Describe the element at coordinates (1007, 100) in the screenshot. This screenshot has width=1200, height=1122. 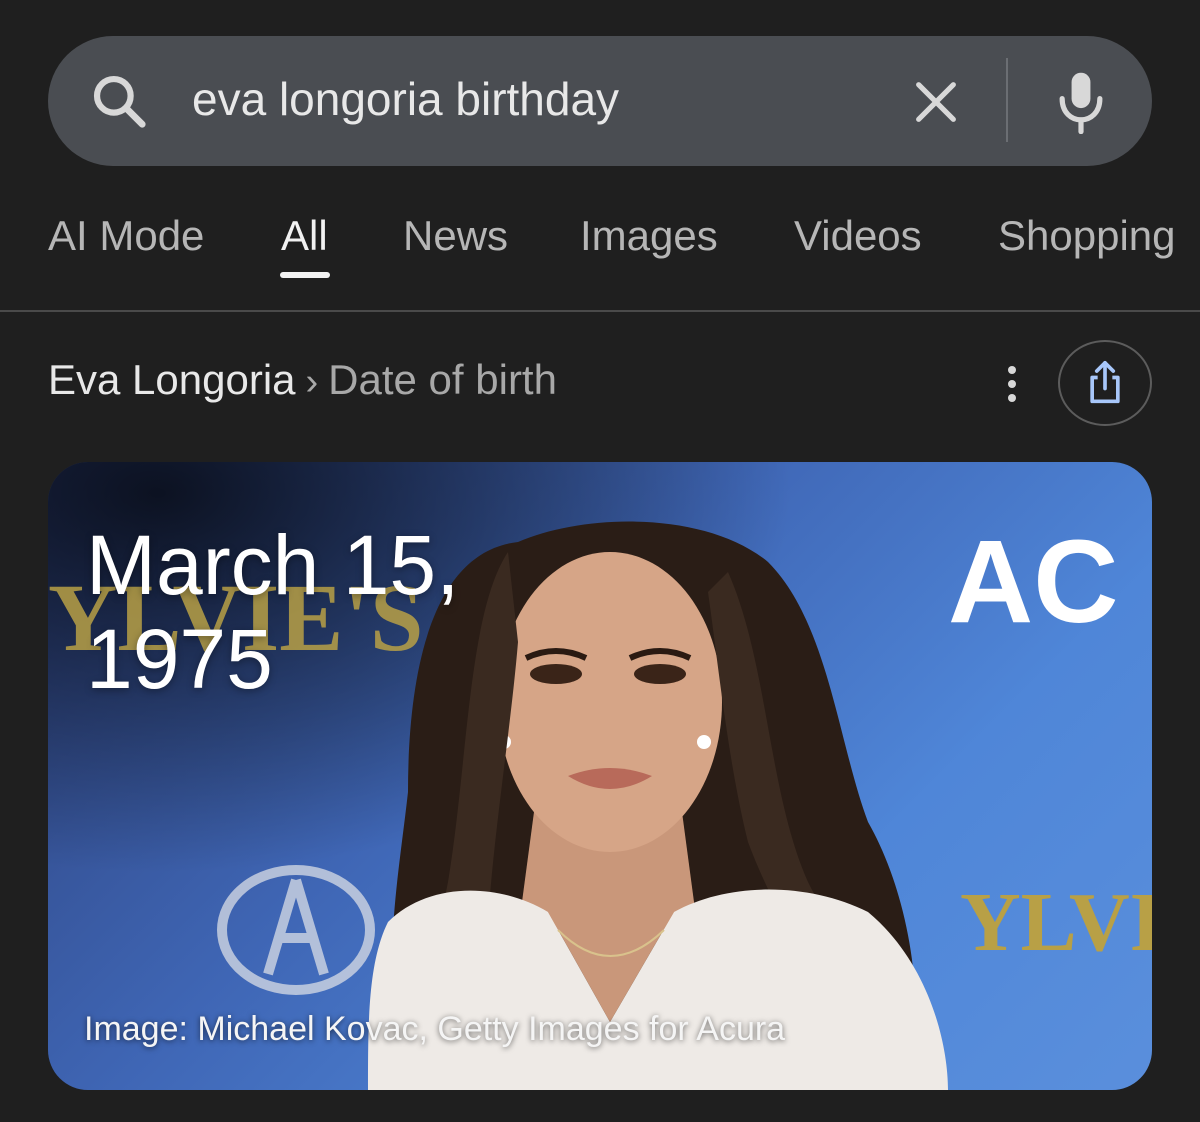
I see `search-bar-divider` at that location.